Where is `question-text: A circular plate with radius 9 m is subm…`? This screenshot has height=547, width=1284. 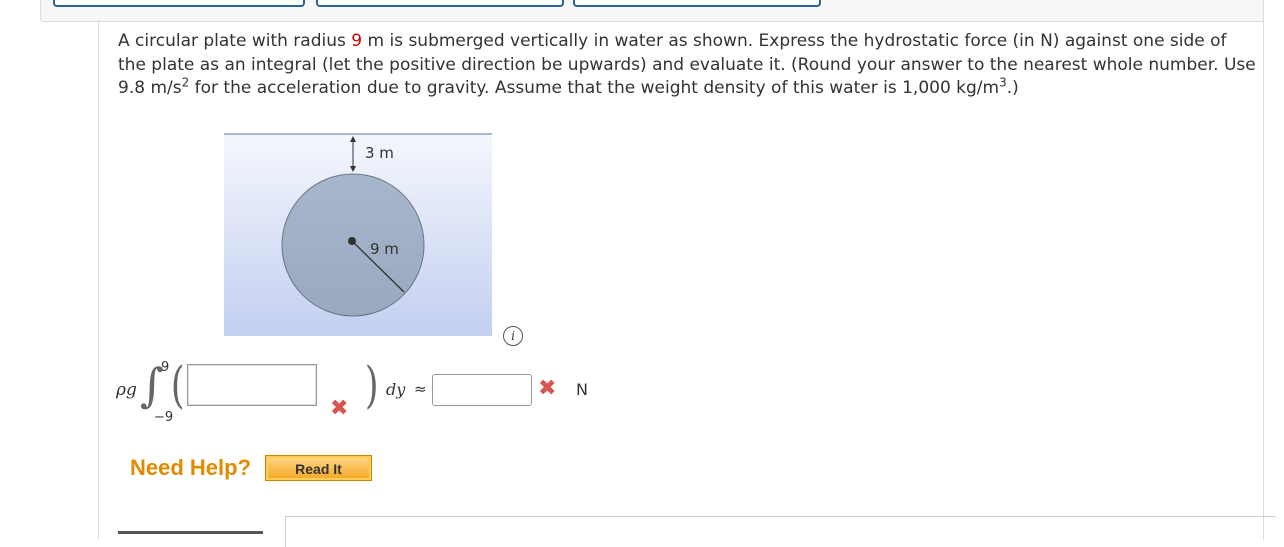 question-text: A circular plate with radius 9 m is subm… is located at coordinates (688, 65).